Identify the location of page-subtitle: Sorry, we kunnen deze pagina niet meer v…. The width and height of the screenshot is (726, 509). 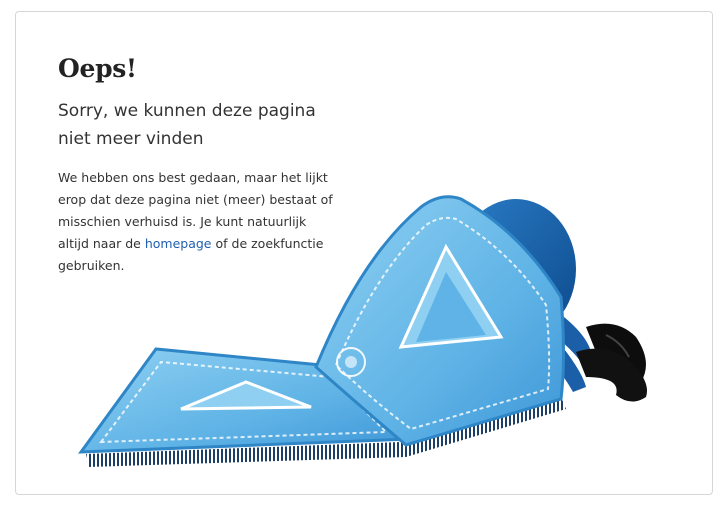
(187, 125).